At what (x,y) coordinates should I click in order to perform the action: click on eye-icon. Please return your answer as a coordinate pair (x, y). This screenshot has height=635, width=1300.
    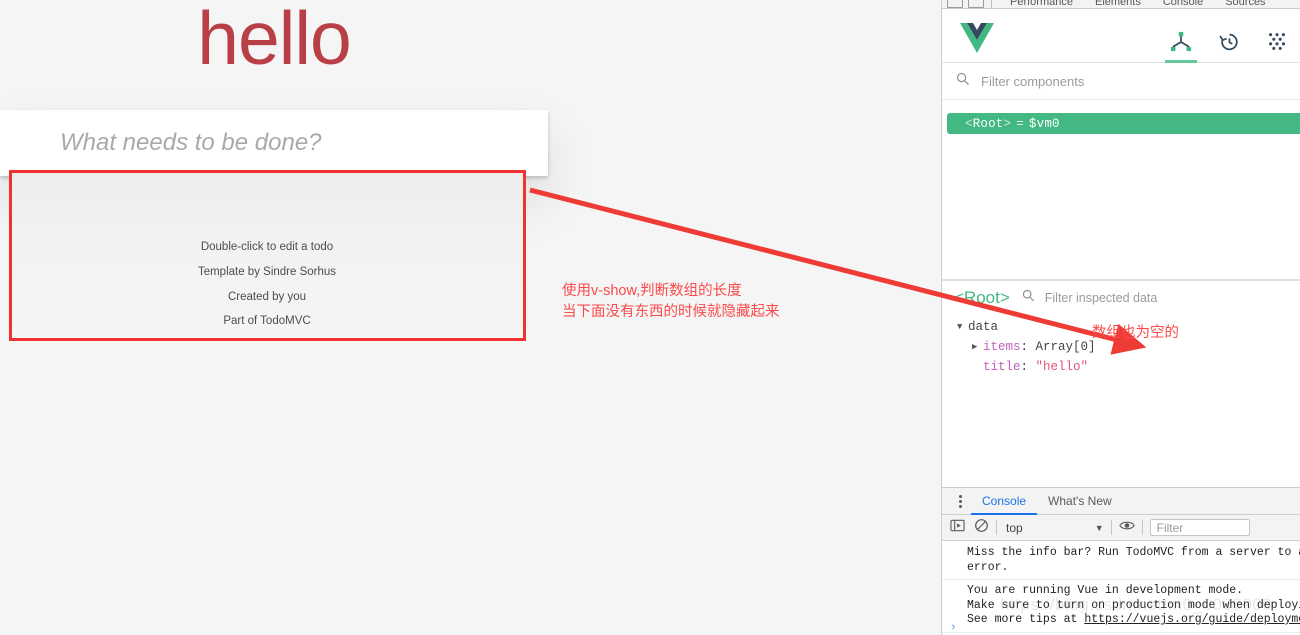
    Looking at the image, I should click on (1126, 528).